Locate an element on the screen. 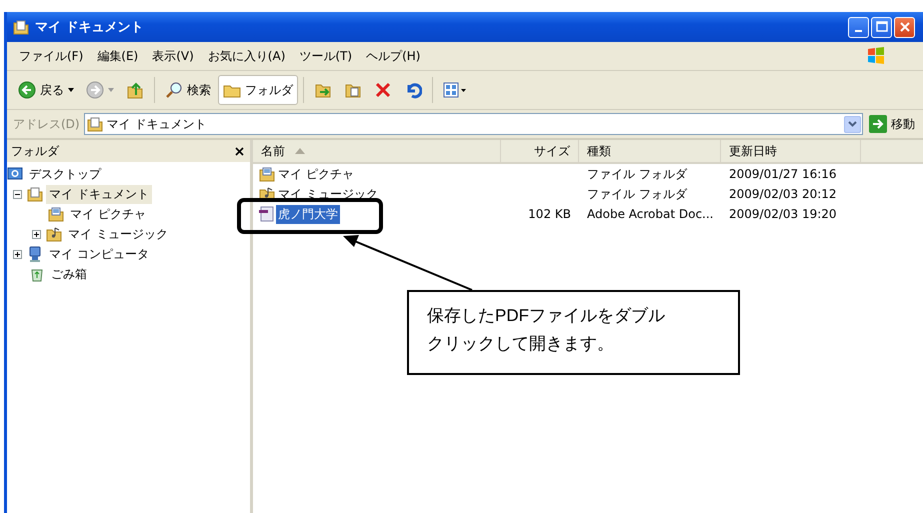 The height and width of the screenshot is (513, 923). tree-item: マイ ピクチャ is located at coordinates (108, 214).